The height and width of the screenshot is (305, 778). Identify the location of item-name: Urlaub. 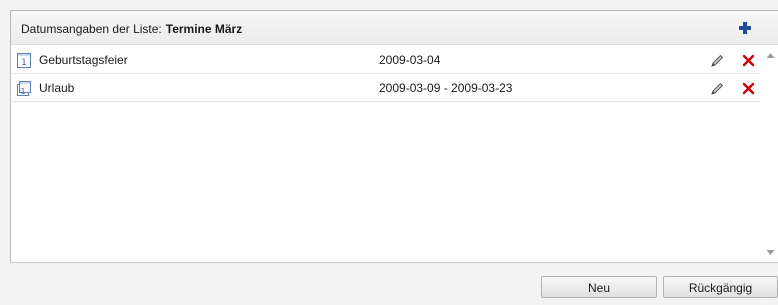
(57, 88).